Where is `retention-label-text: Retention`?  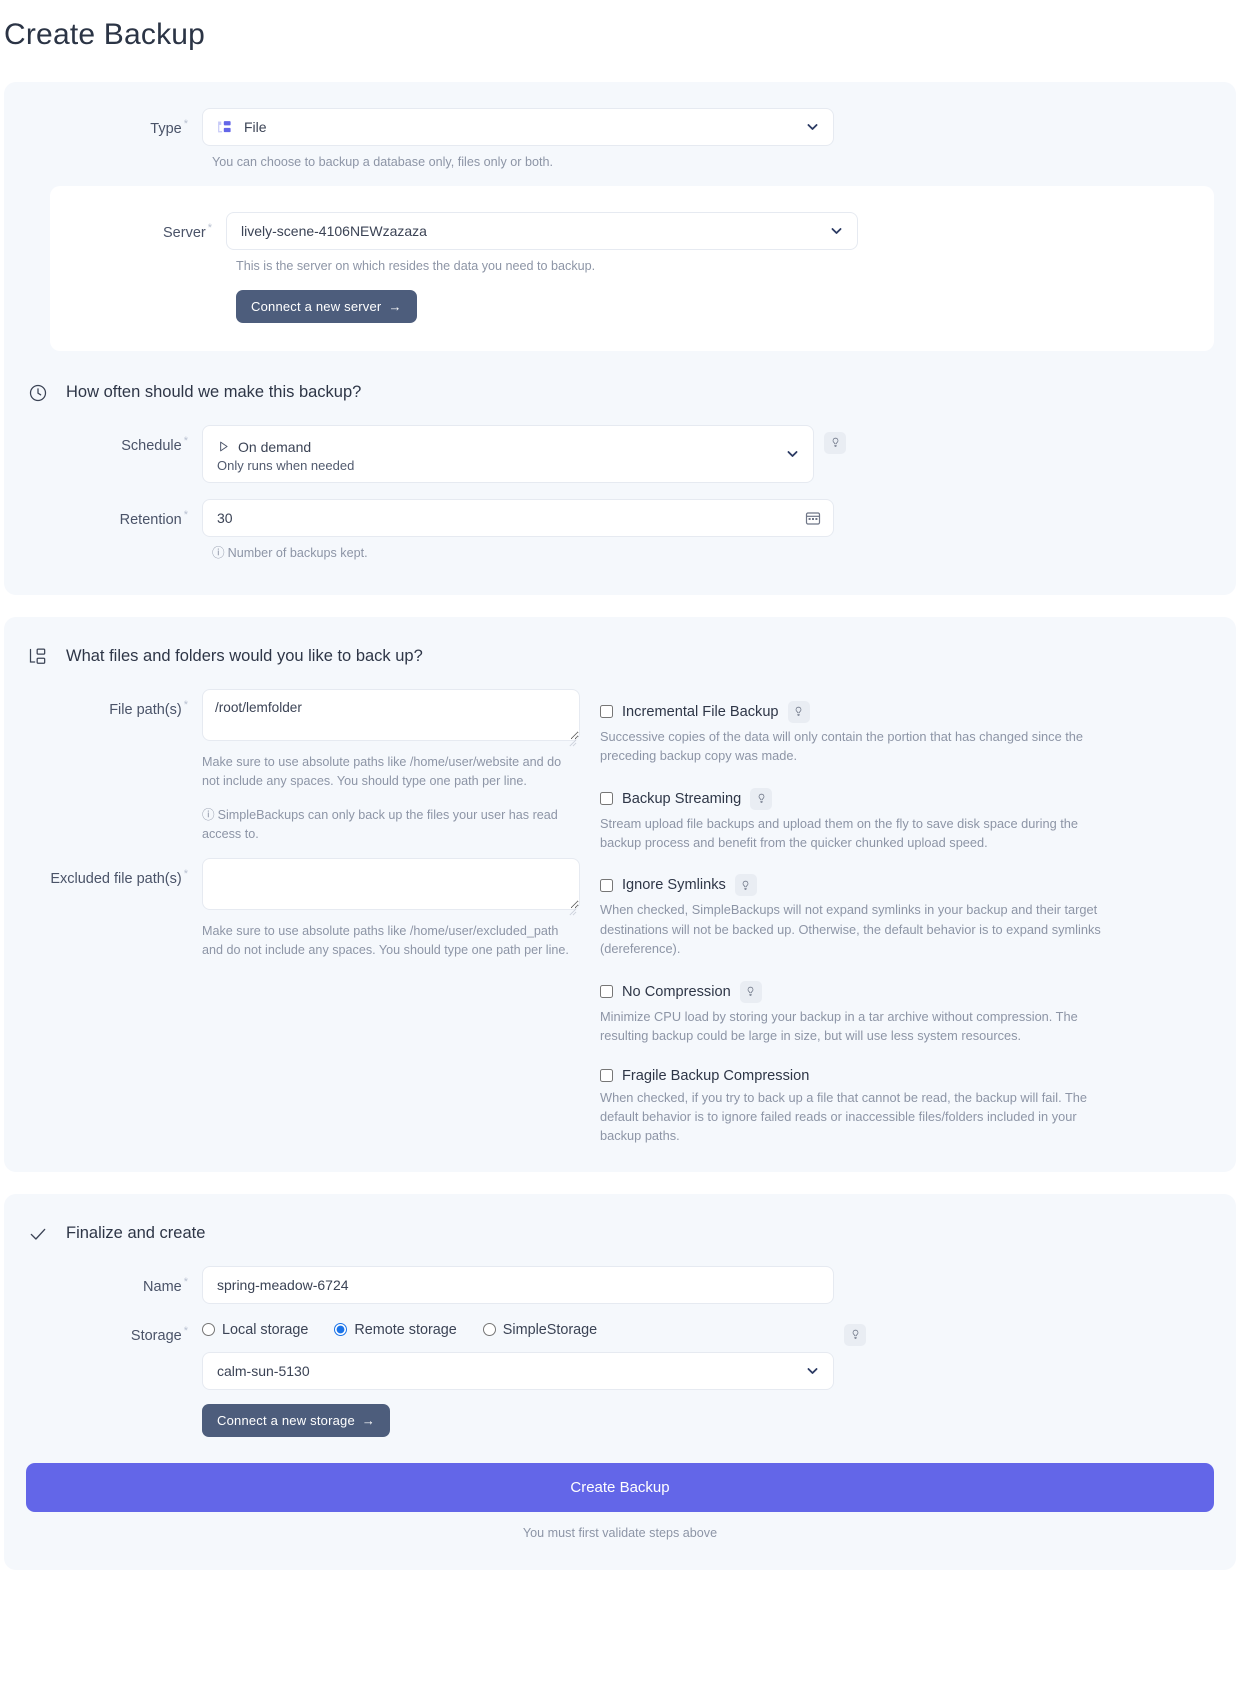 retention-label-text: Retention is located at coordinates (150, 519).